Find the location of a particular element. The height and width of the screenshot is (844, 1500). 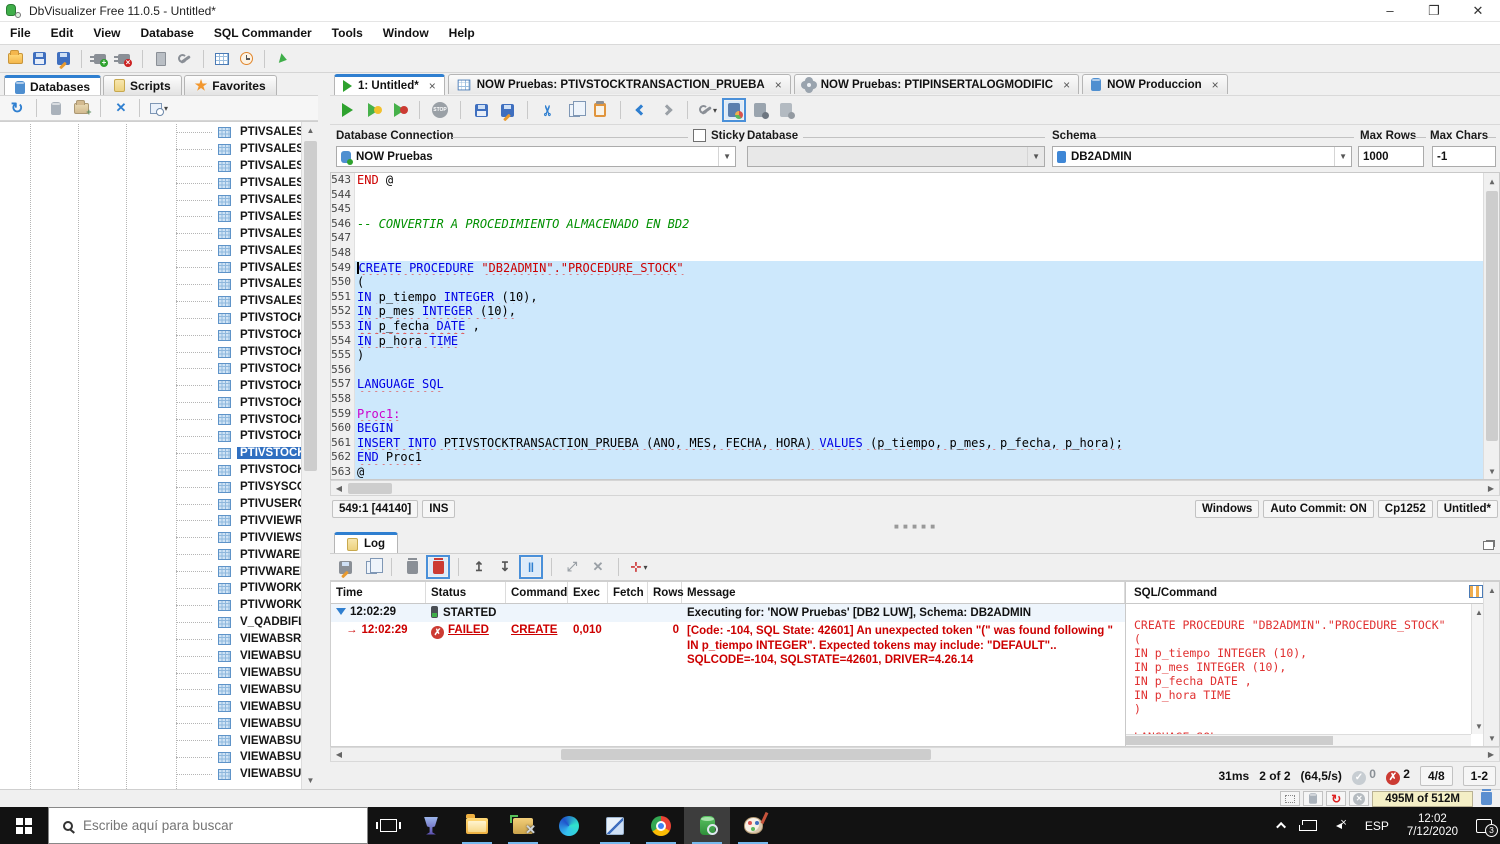

taskbar-app-paint-app is located at coordinates (753, 825).